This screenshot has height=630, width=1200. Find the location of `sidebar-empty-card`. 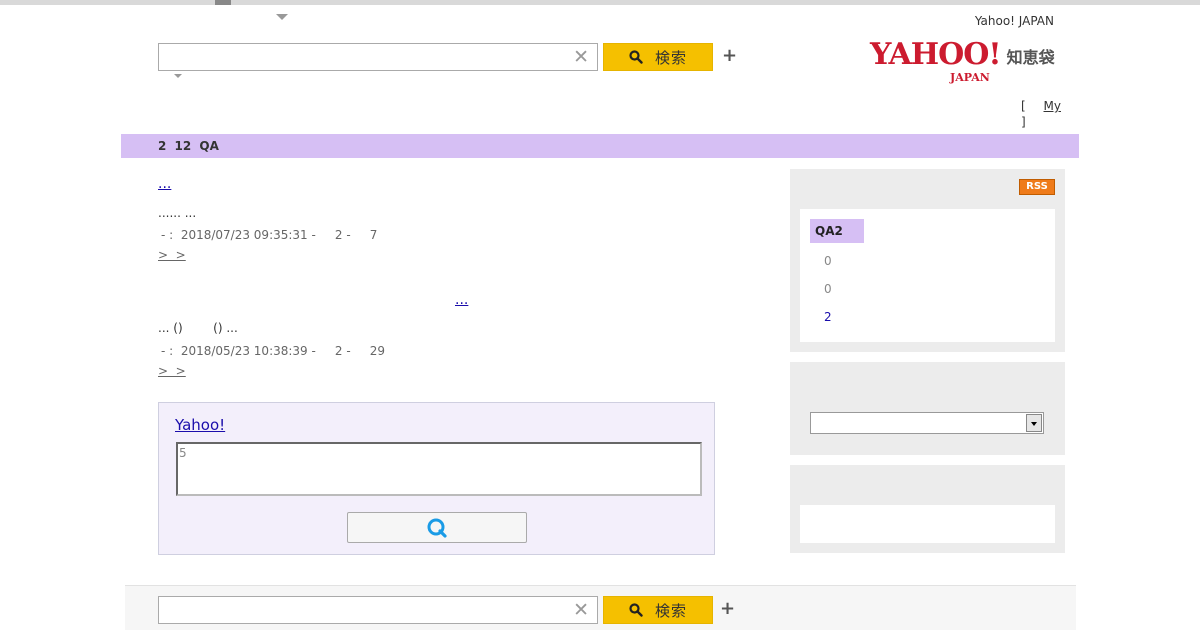

sidebar-empty-card is located at coordinates (927, 524).